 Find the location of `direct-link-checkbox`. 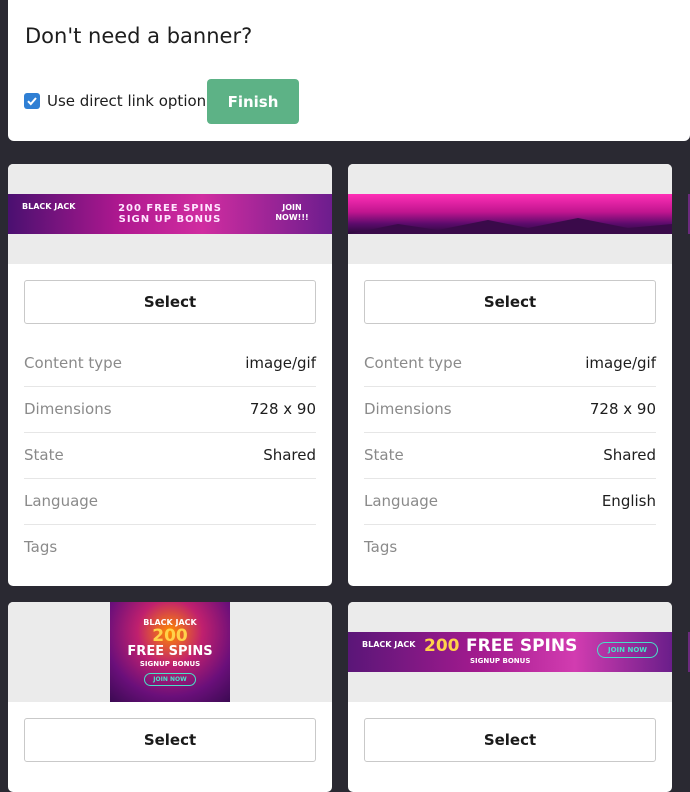

direct-link-checkbox is located at coordinates (32, 101).